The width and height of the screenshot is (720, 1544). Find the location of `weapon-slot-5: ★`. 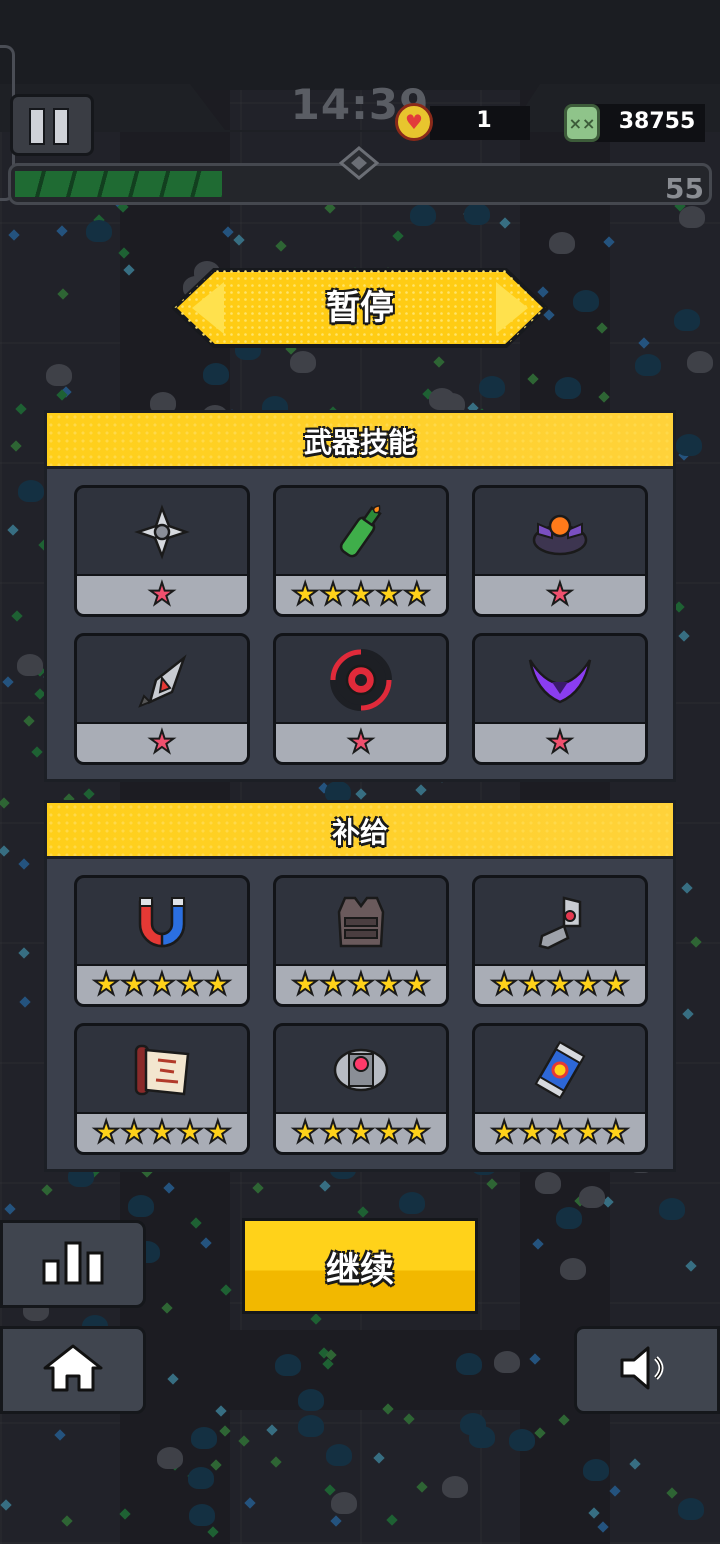

weapon-slot-5: ★ is located at coordinates (361, 699).